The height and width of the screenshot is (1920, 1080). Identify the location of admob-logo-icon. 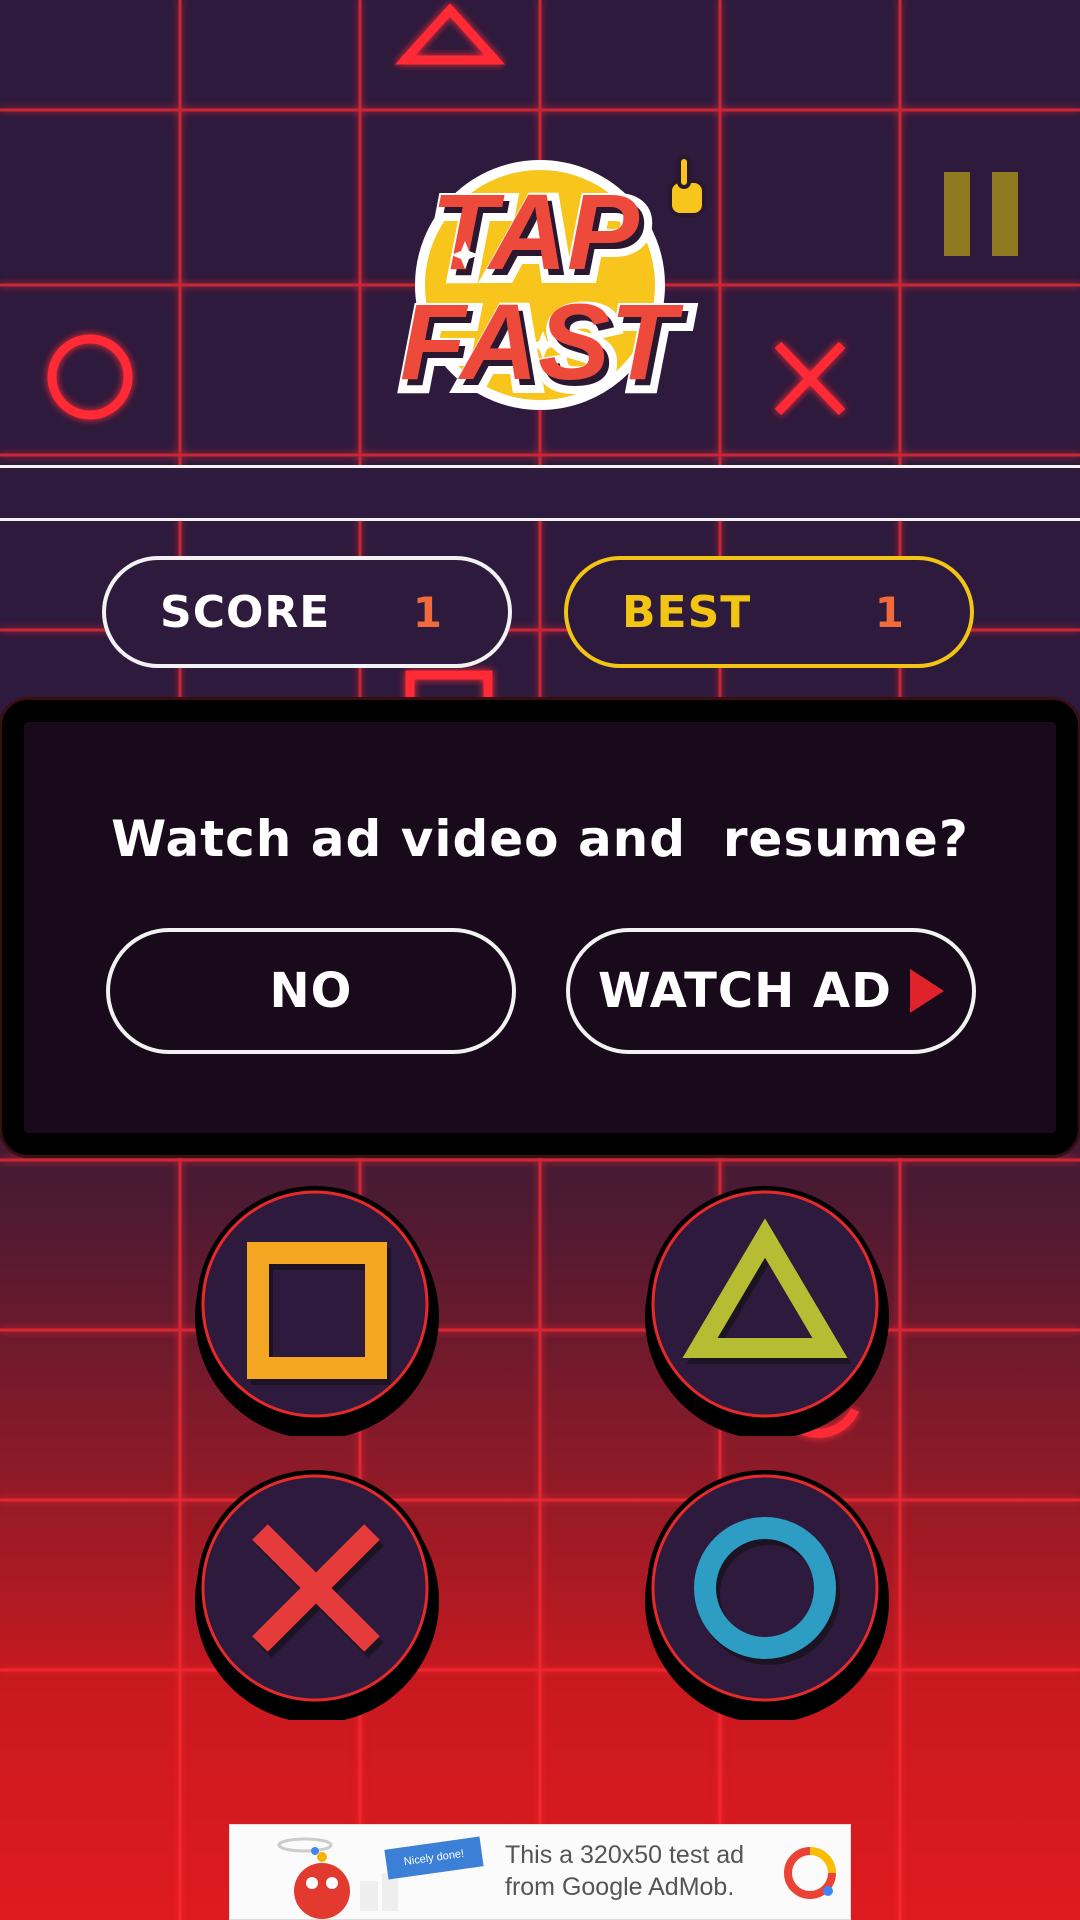
(810, 1873).